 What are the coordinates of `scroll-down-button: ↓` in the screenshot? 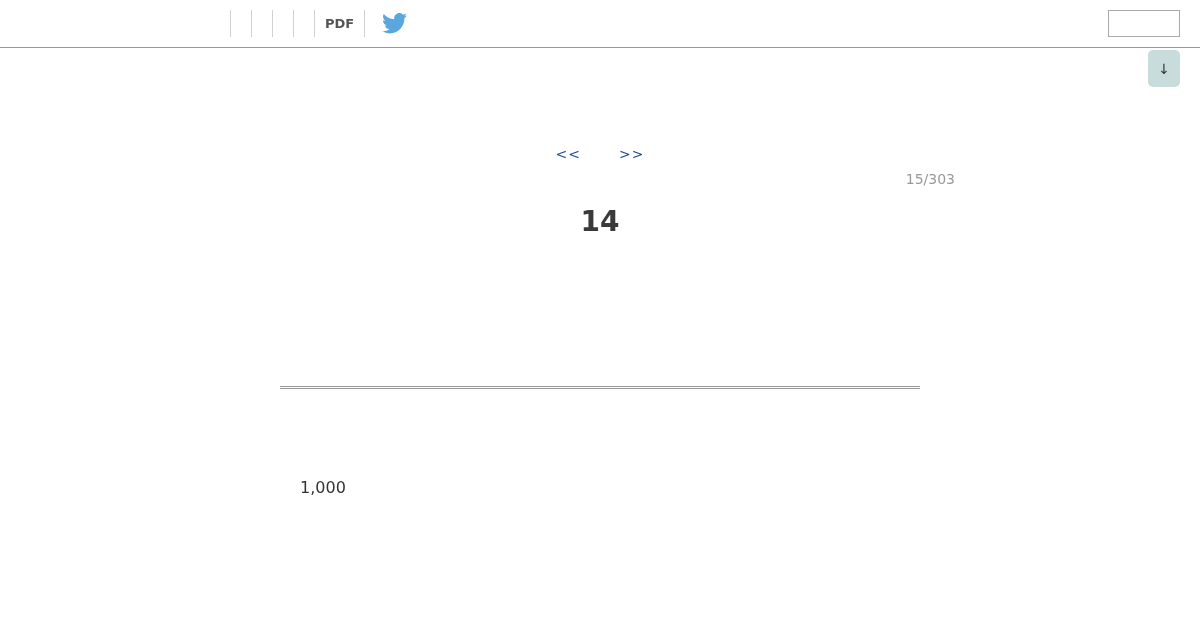 It's located at (1164, 68).